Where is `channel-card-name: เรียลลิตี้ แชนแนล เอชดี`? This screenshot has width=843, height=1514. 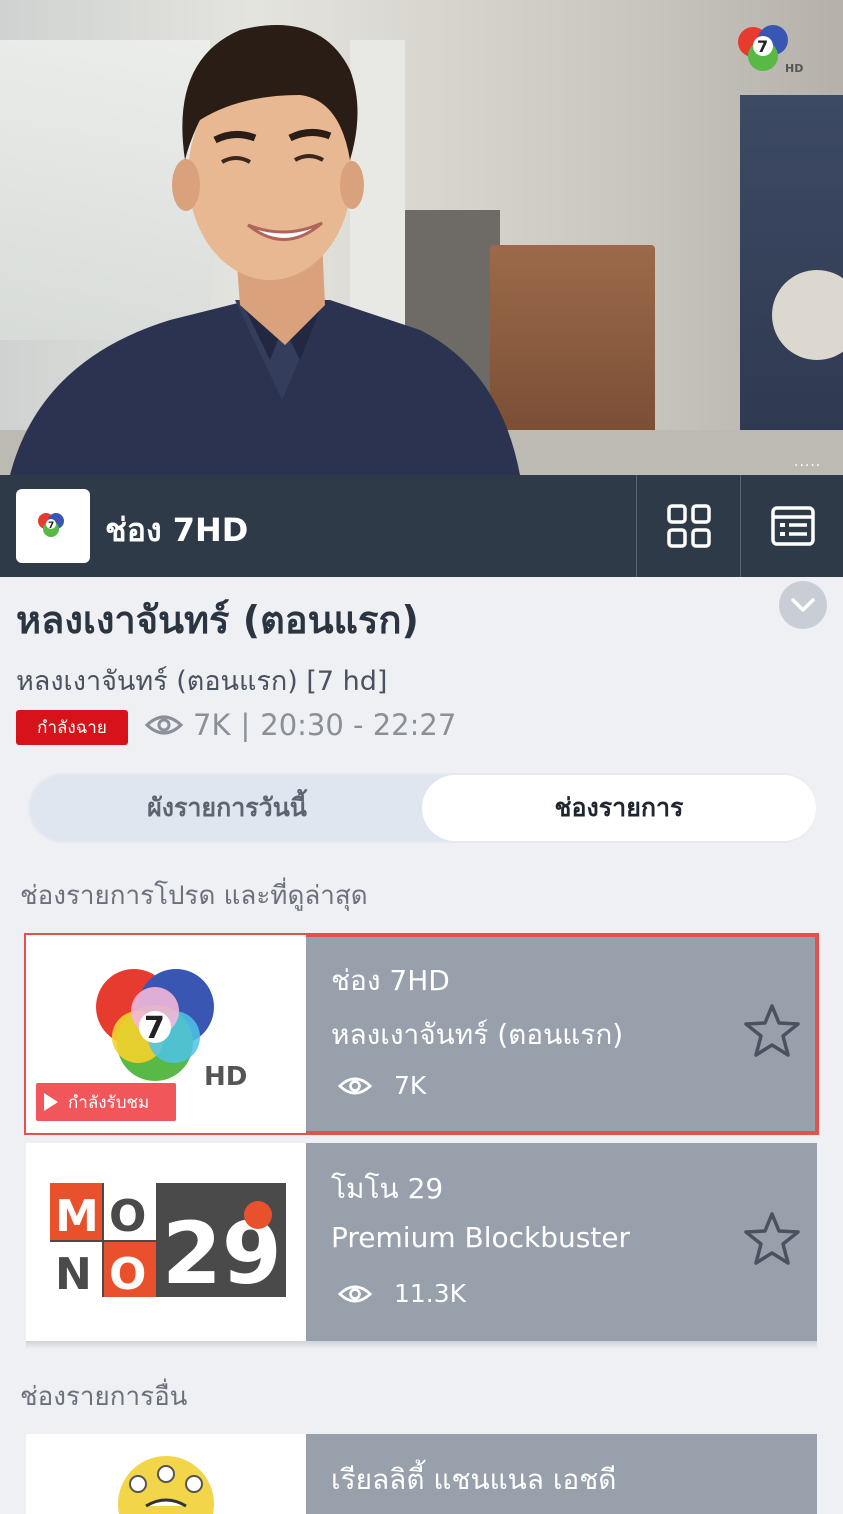
channel-card-name: เรียลลิตี้ แชนแนล เอชดี is located at coordinates (474, 1479).